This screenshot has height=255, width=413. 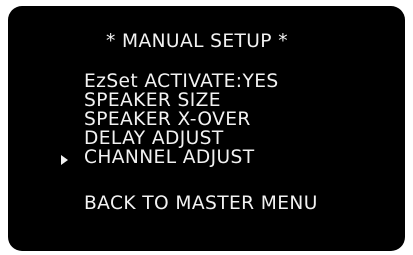 I want to click on back-to-master-menu-item: BACK TO MASTER MENU, so click(x=201, y=203).